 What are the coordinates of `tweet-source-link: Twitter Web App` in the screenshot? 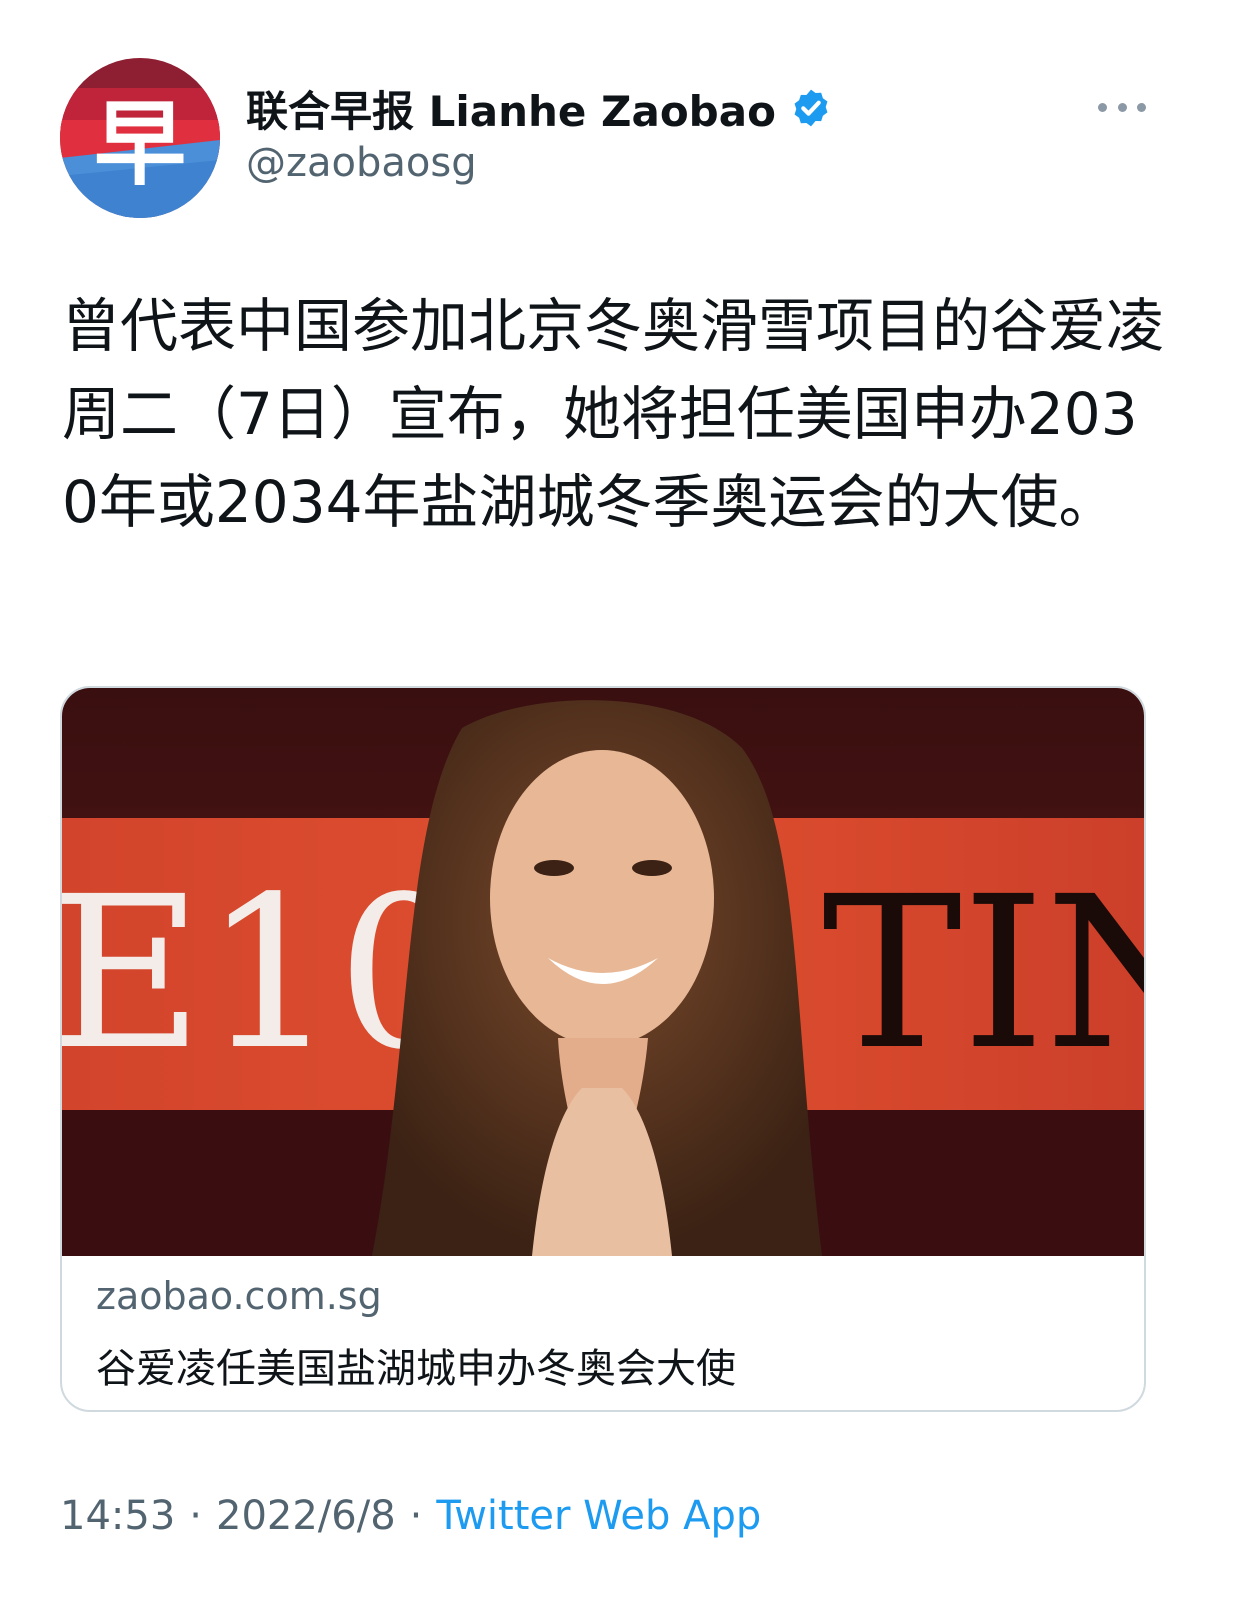 It's located at (598, 1516).